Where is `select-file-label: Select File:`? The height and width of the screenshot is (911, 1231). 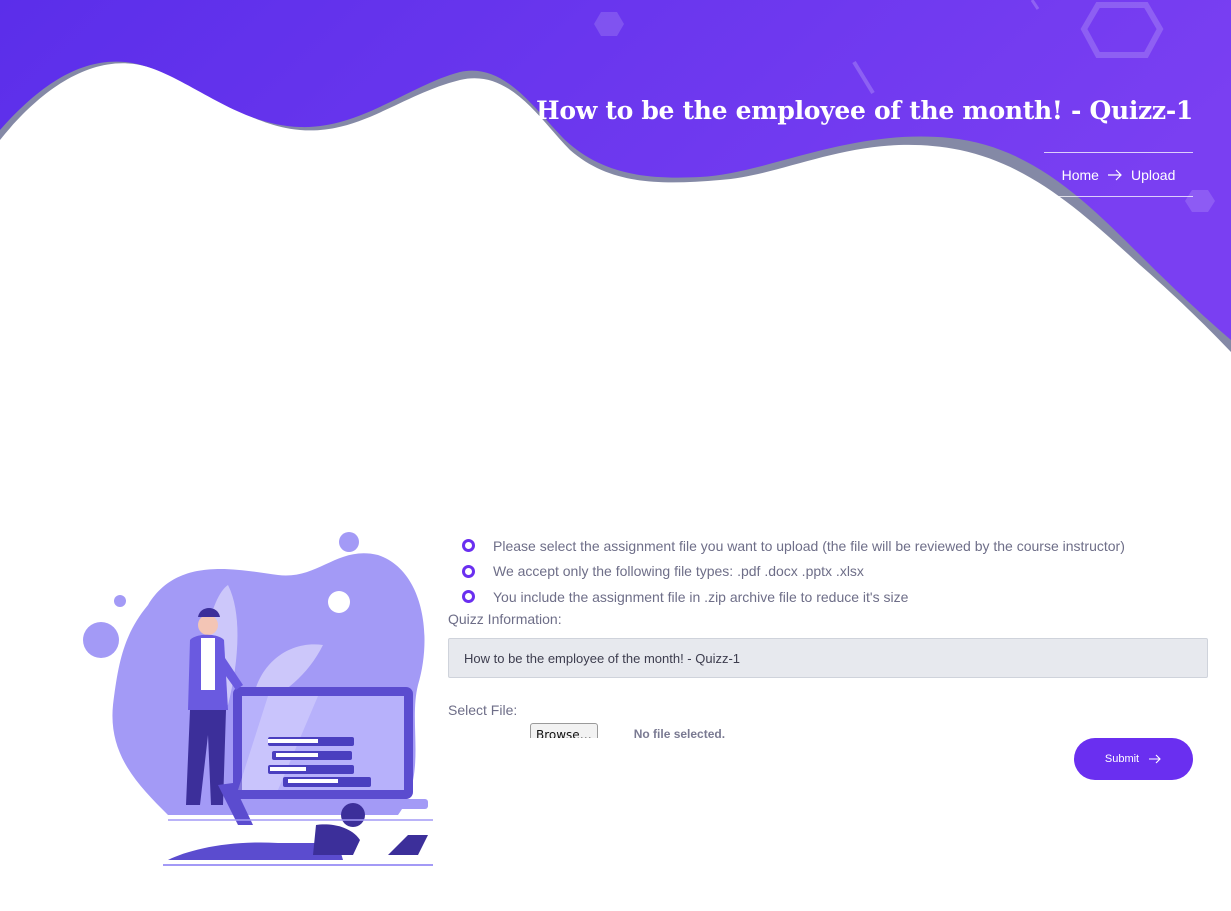 select-file-label: Select File: is located at coordinates (483, 710).